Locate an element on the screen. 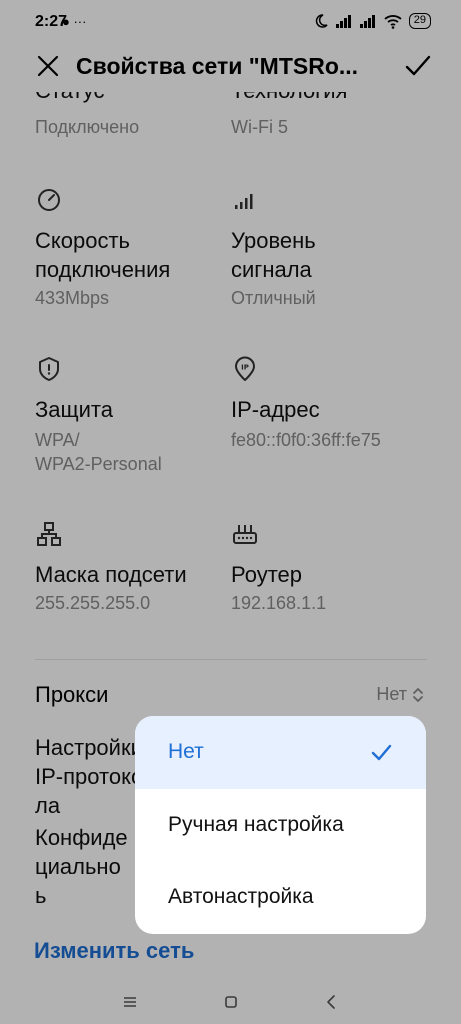 Image resolution: width=461 pixels, height=1024 pixels. proxy-options-popup: Нет Ручная настройка Автонастройка is located at coordinates (280, 825).